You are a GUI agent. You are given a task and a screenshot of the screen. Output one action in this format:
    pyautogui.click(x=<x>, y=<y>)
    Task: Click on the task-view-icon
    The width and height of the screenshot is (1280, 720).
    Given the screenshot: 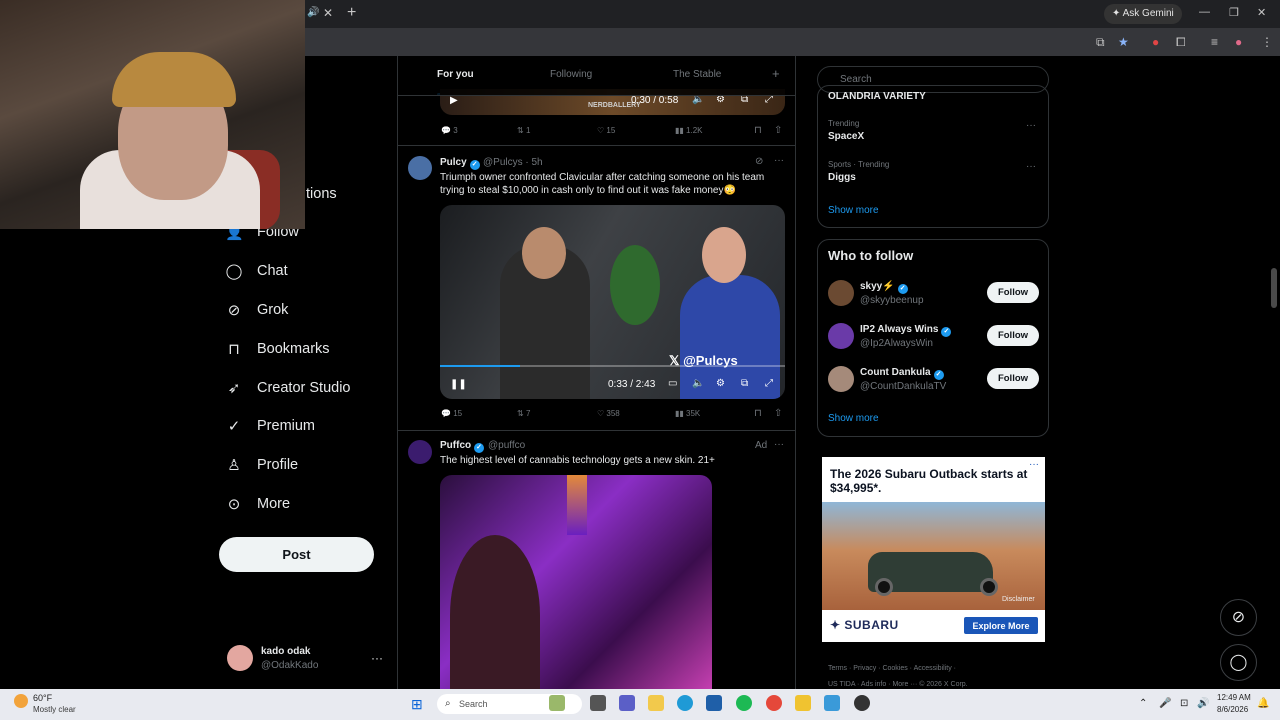 What is the action you would take?
    pyautogui.click(x=598, y=703)
    